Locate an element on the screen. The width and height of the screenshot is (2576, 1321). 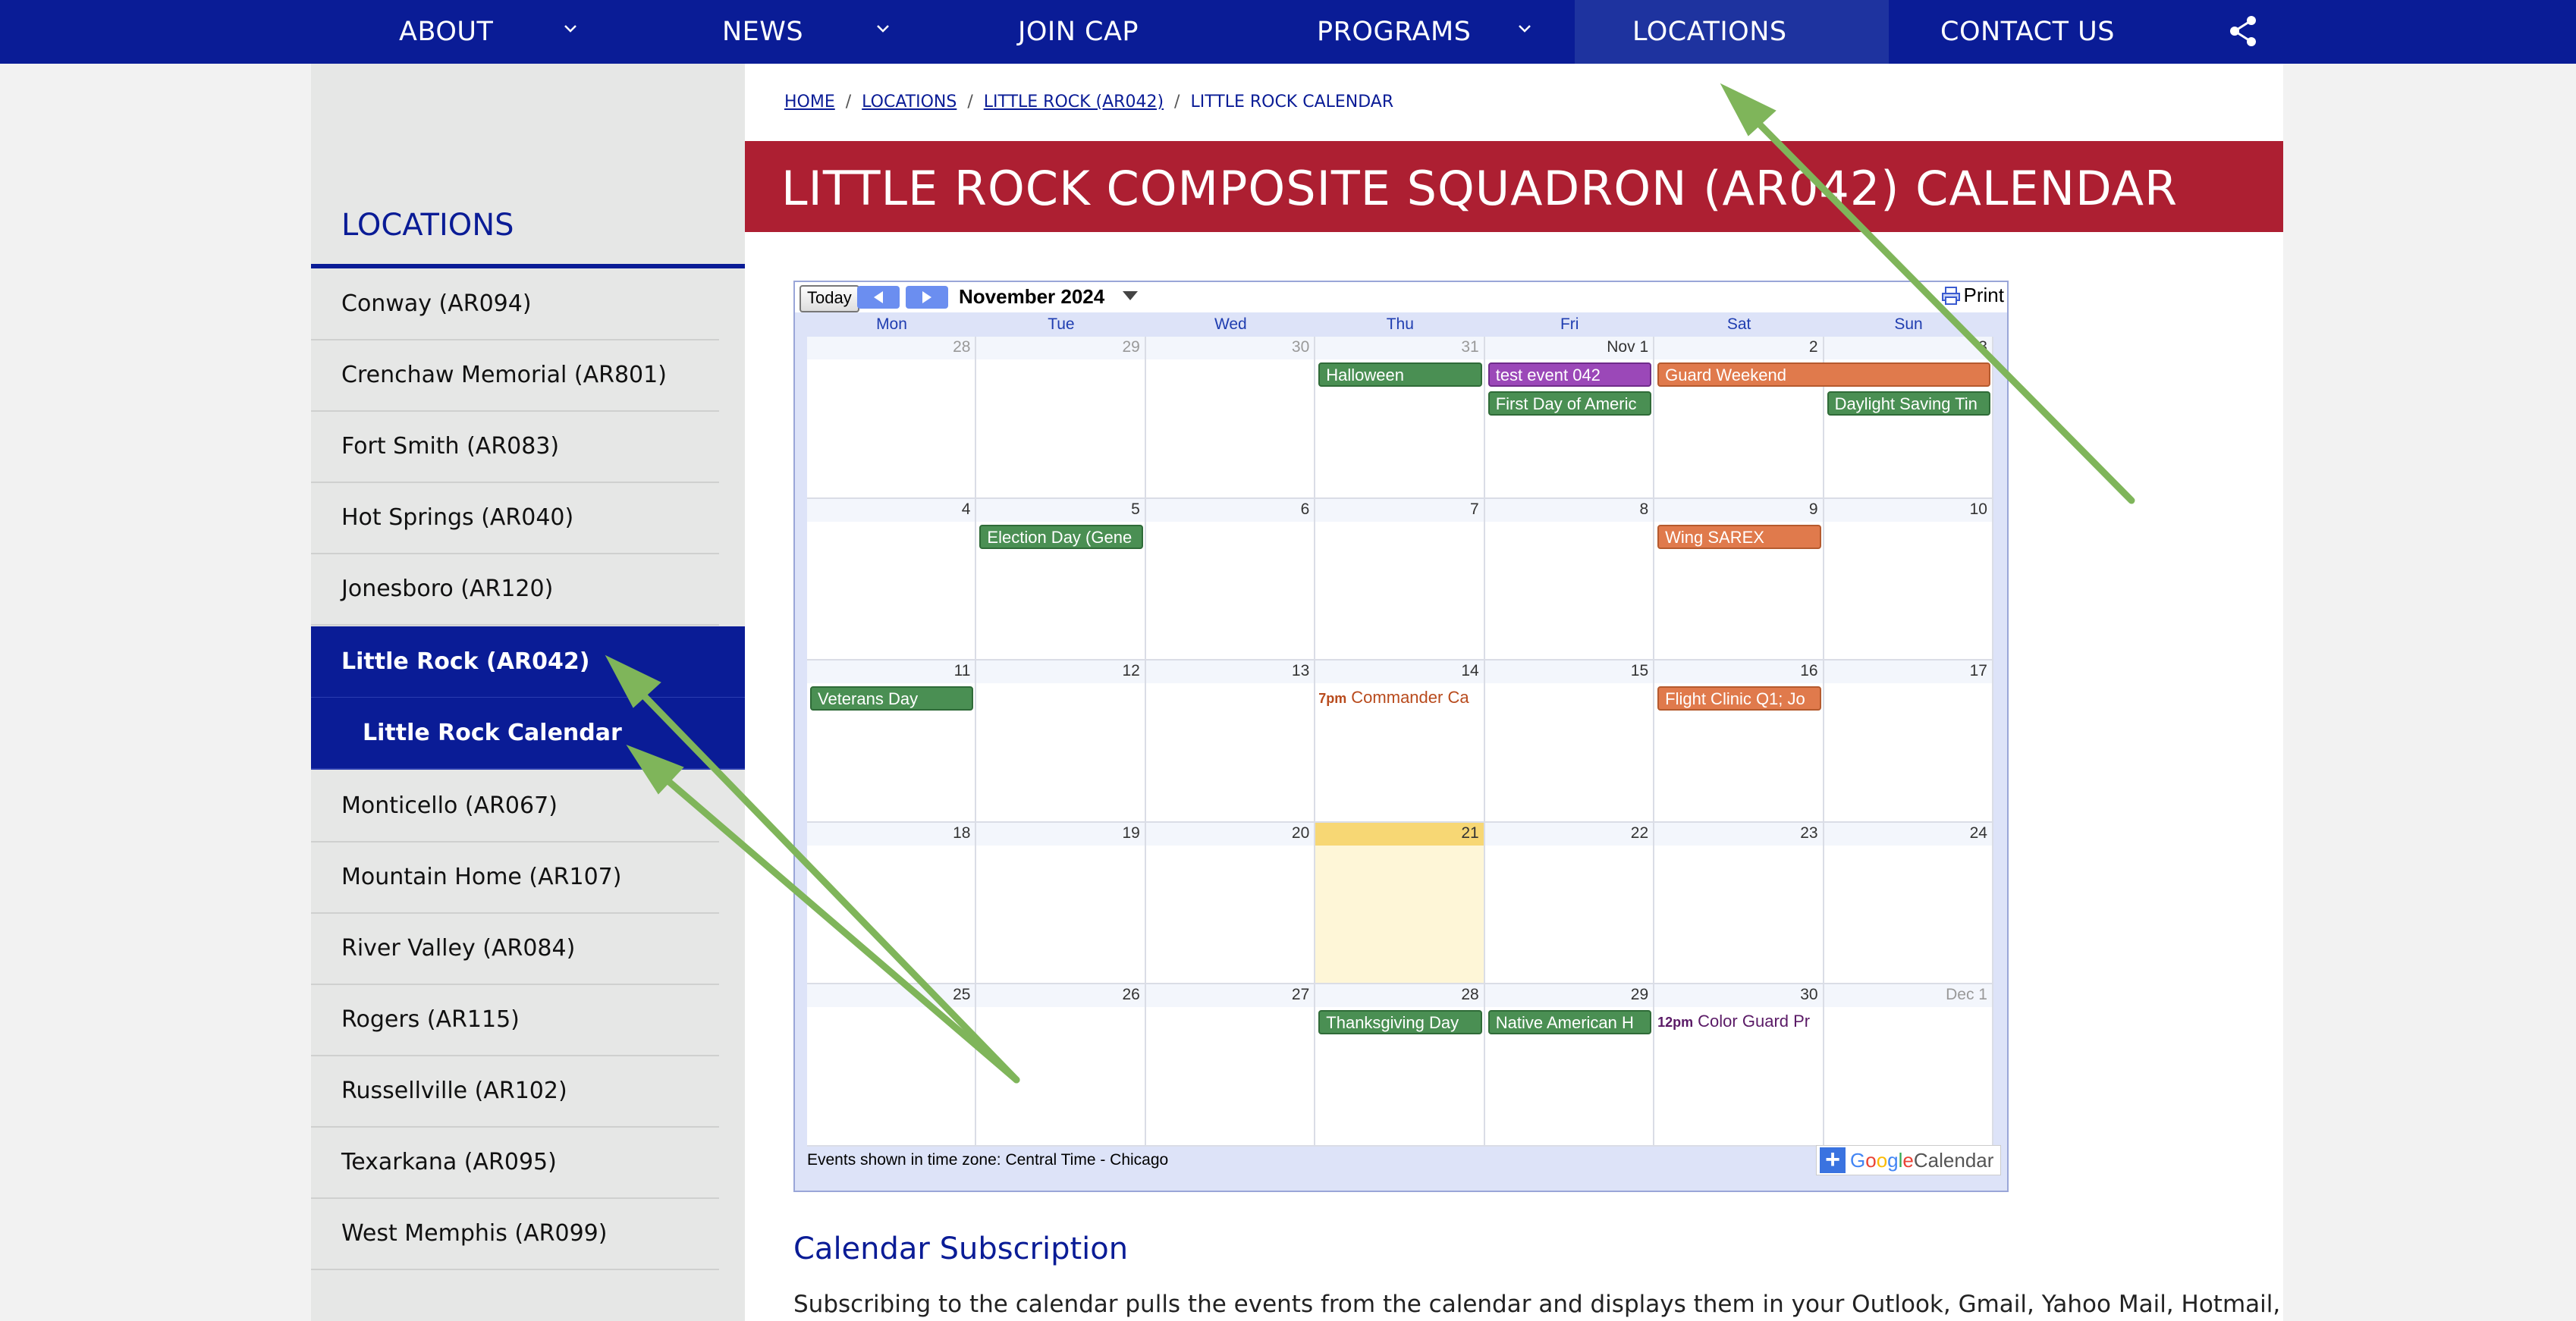
nav-programs: PROGRAMS is located at coordinates (1416, 32).